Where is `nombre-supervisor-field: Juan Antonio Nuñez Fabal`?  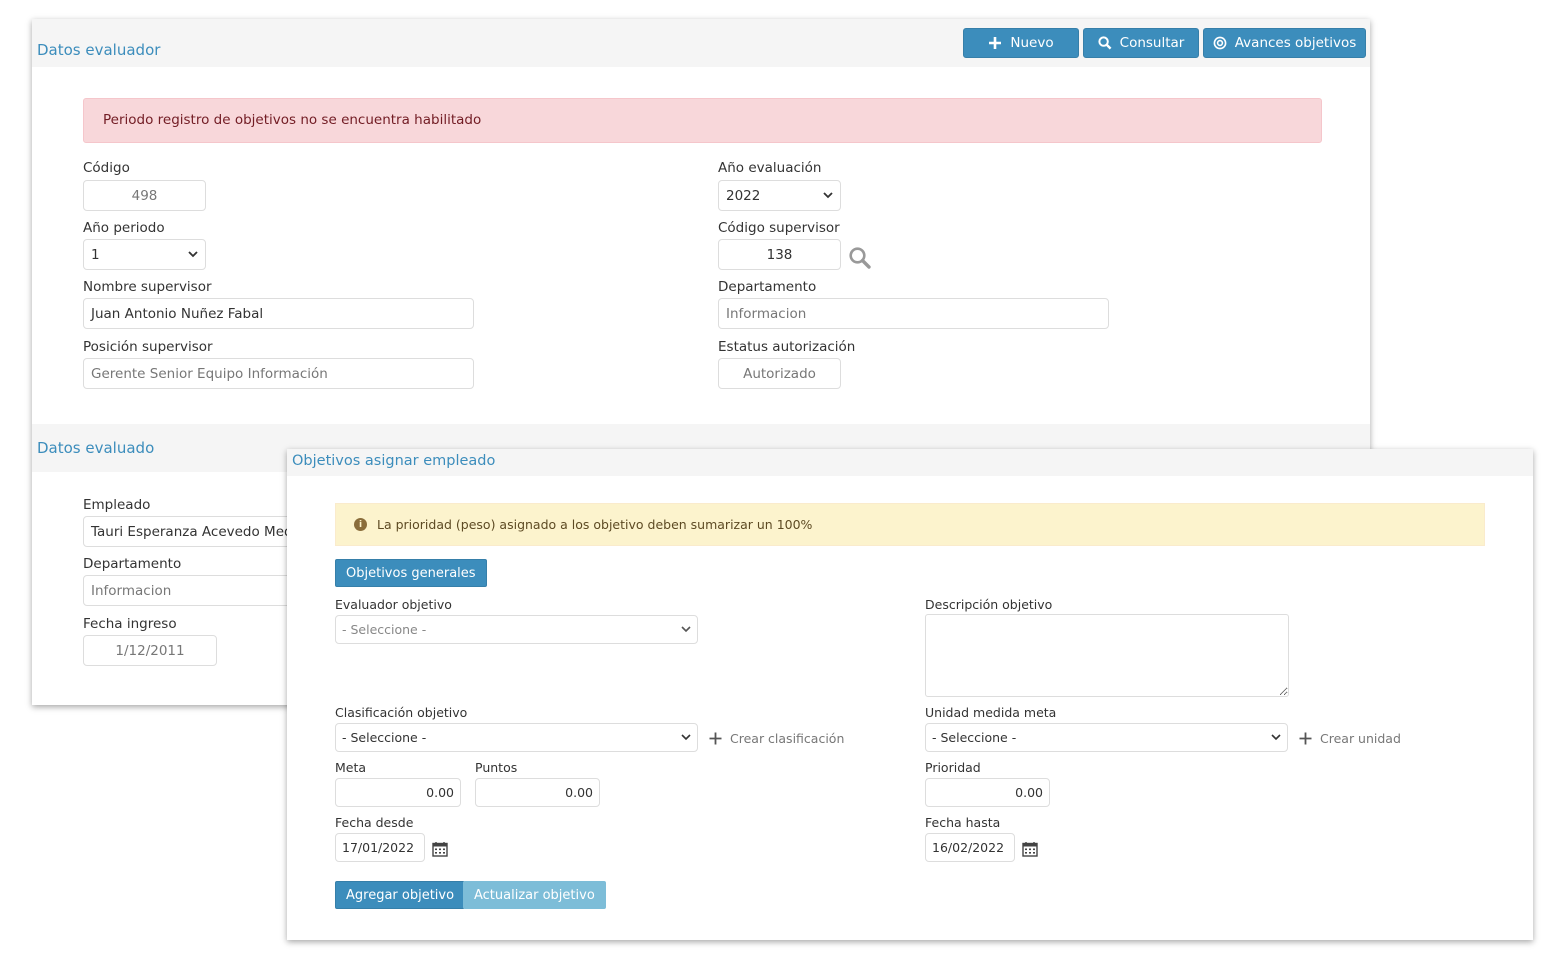
nombre-supervisor-field: Juan Antonio Nuñez Fabal is located at coordinates (278, 313).